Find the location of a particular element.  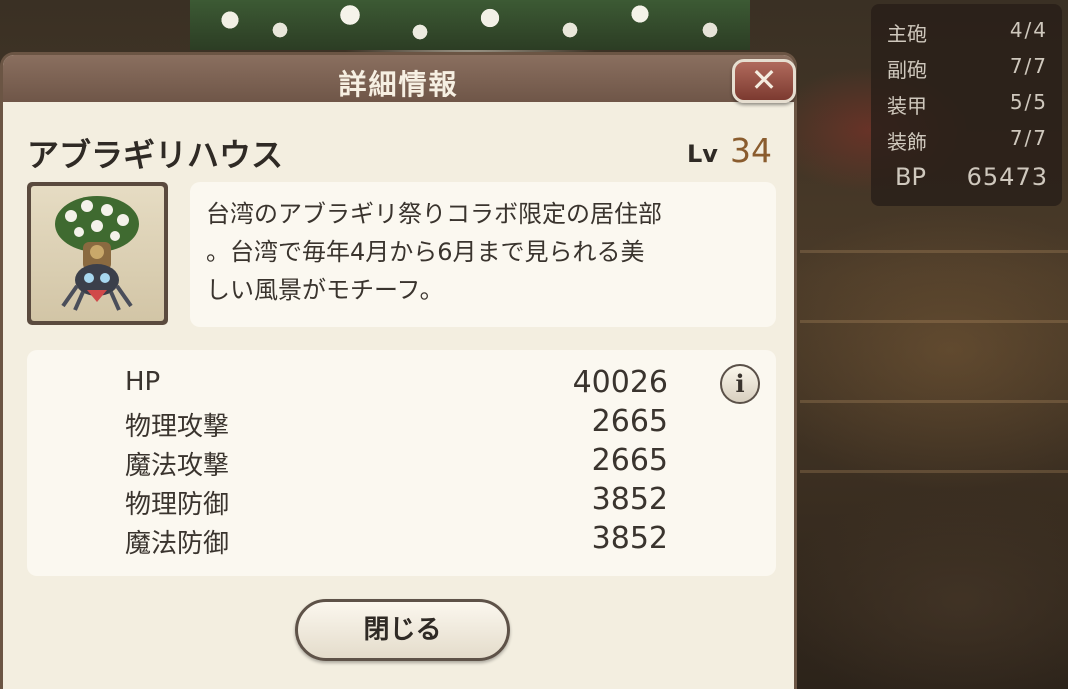

stat-value: 5/5 is located at coordinates (1028, 102).